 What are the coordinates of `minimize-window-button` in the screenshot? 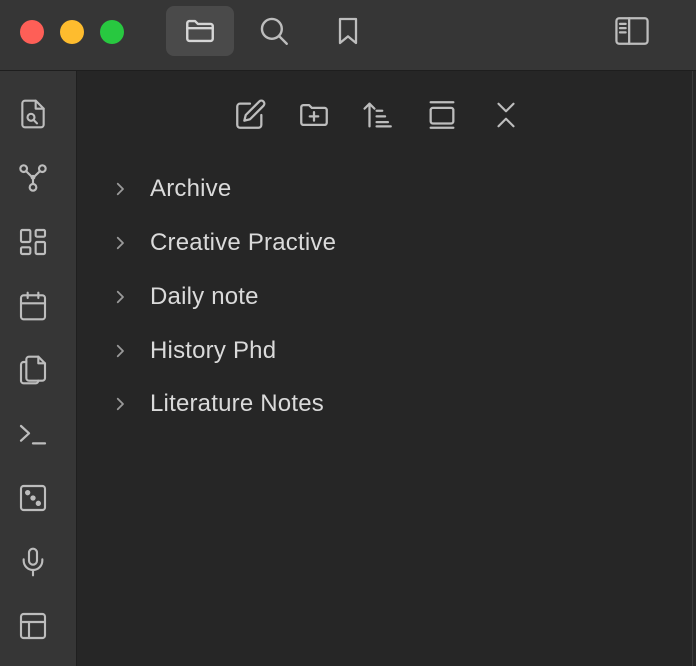 It's located at (72, 32).